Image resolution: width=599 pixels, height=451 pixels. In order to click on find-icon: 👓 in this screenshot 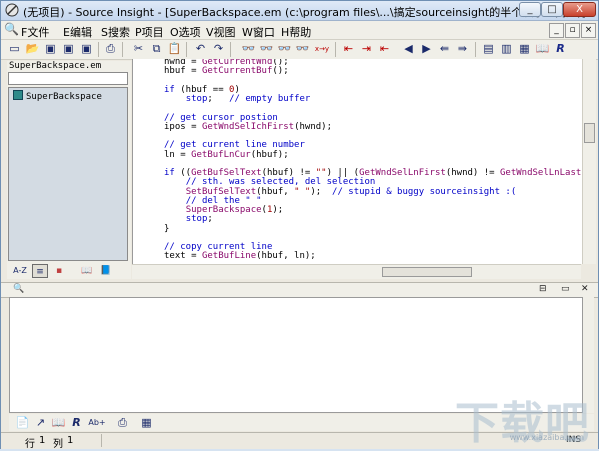, I will do `click(248, 49)`.